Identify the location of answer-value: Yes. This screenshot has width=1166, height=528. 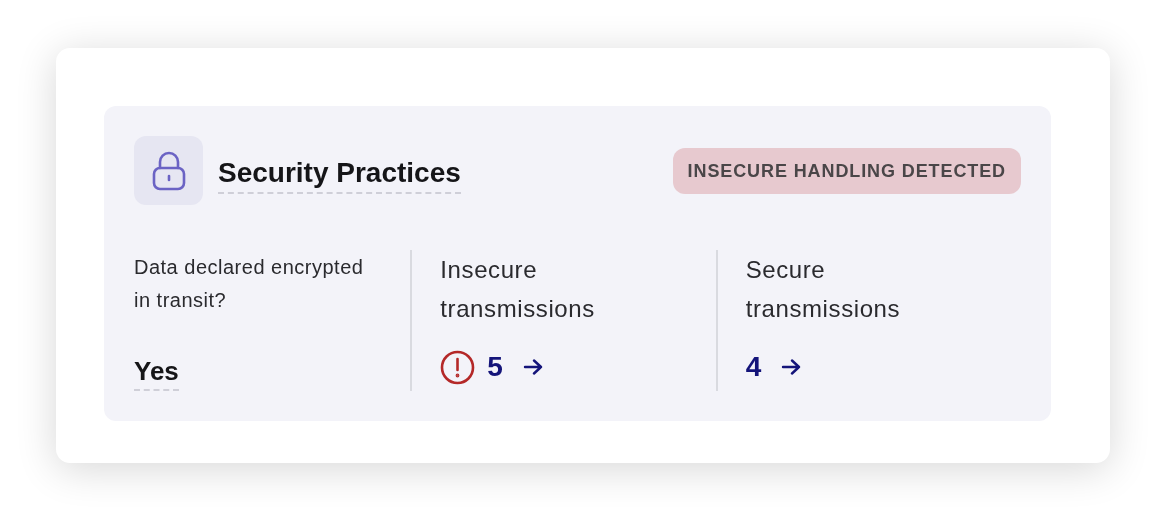
(156, 372).